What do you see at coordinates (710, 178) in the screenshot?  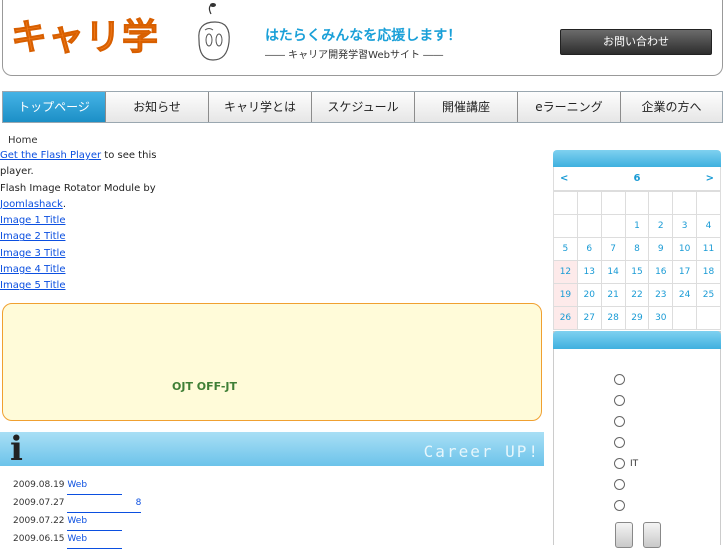 I see `calendar-next-button: >` at bounding box center [710, 178].